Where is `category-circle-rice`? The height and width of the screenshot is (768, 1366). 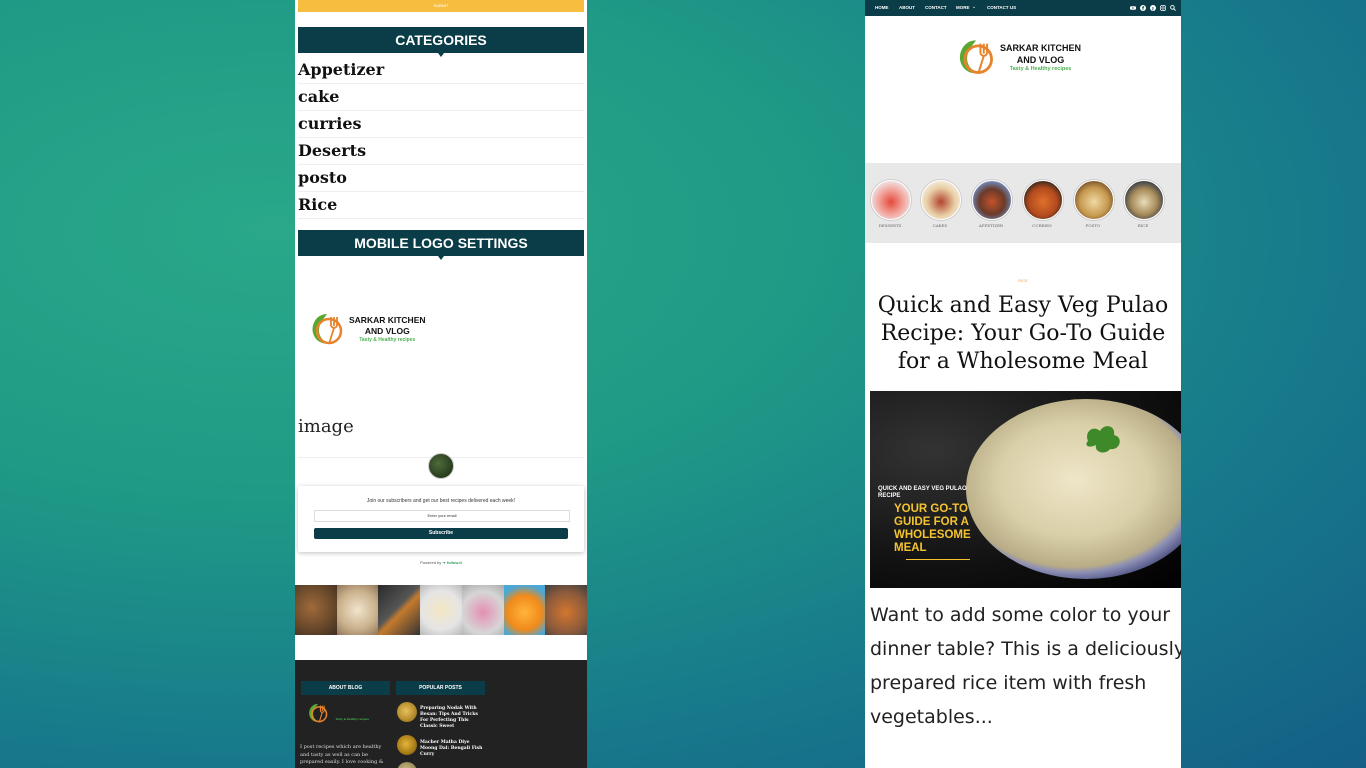
category-circle-rice is located at coordinates (1144, 200).